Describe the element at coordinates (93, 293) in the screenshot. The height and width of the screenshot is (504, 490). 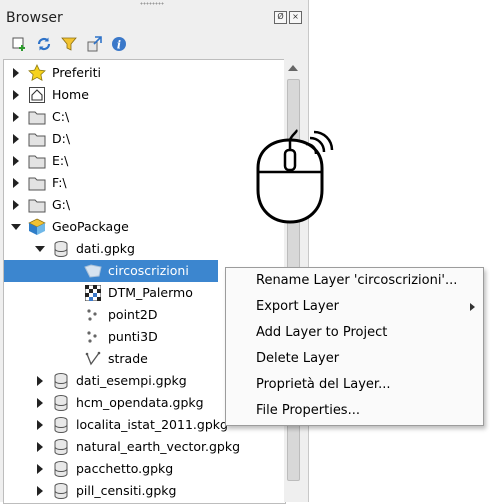
I see `raster-layer-icon` at that location.